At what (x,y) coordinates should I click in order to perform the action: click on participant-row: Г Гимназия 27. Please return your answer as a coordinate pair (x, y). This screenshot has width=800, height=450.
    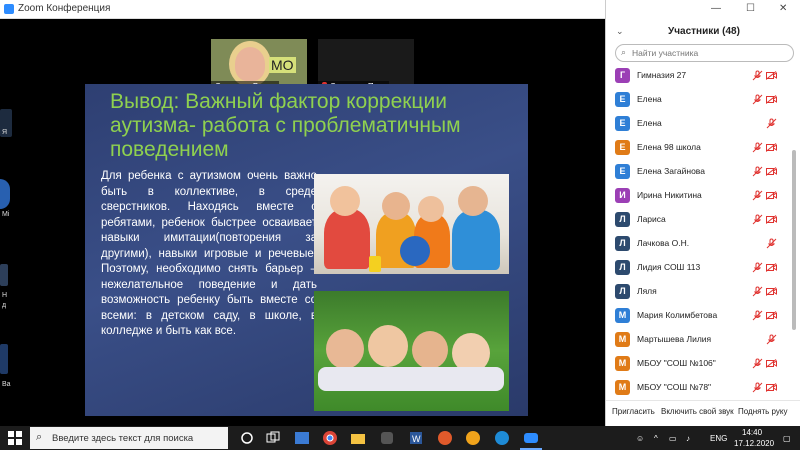
    Looking at the image, I should click on (698, 76).